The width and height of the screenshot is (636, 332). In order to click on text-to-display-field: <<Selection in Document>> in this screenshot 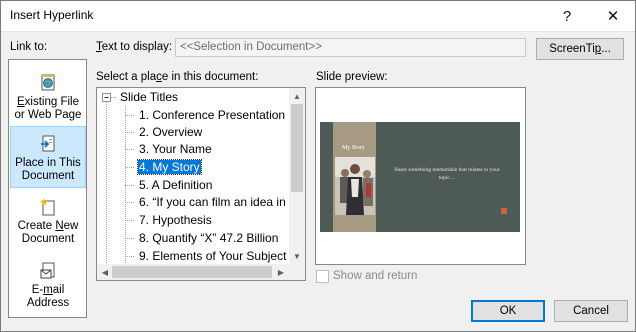, I will do `click(350, 47)`.